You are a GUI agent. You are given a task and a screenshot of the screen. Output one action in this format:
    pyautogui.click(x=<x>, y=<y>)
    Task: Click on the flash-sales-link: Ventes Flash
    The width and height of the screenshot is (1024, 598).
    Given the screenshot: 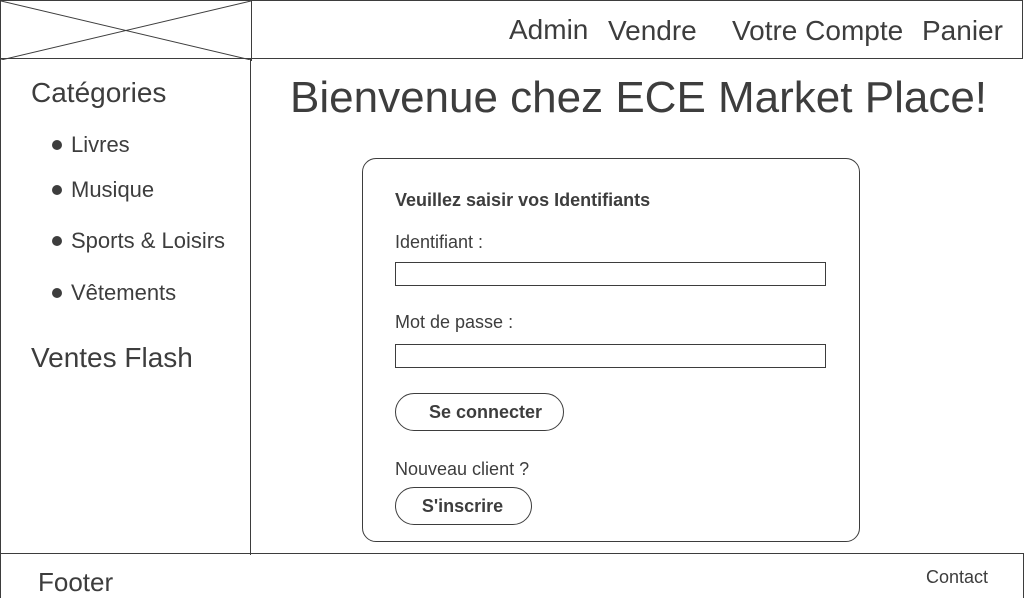 What is the action you would take?
    pyautogui.click(x=112, y=358)
    